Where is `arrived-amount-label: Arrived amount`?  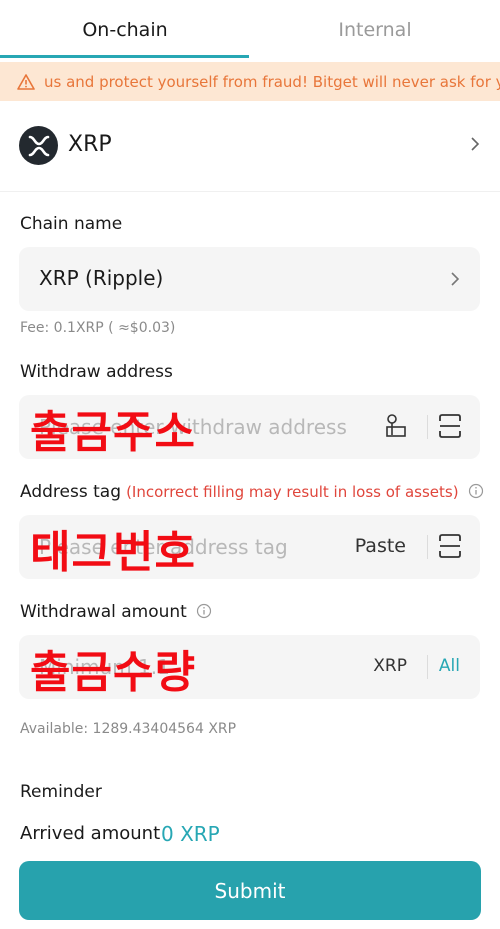 arrived-amount-label: Arrived amount is located at coordinates (90, 833).